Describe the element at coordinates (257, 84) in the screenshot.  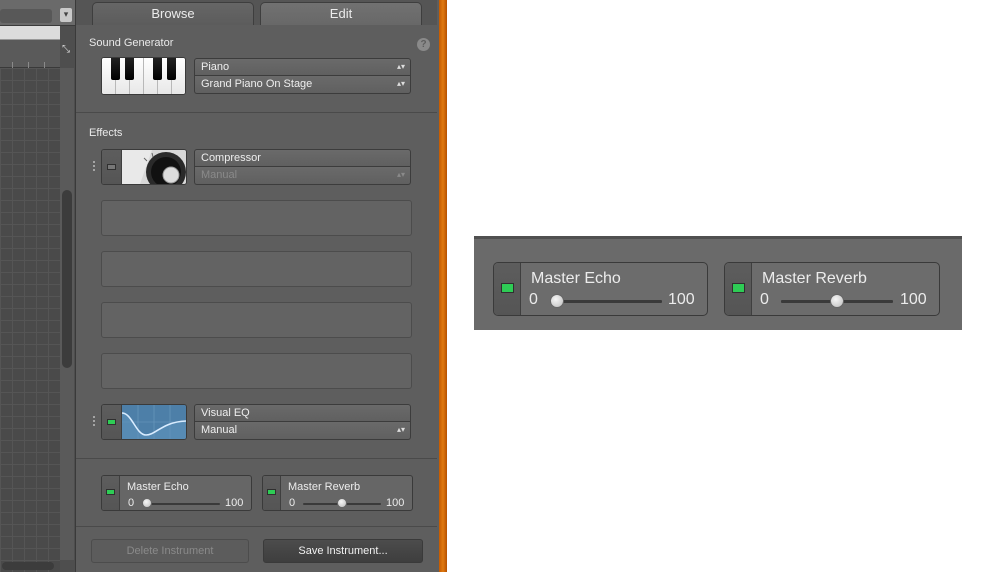
I see `preset-select-value: Grand Piano On Stage` at that location.